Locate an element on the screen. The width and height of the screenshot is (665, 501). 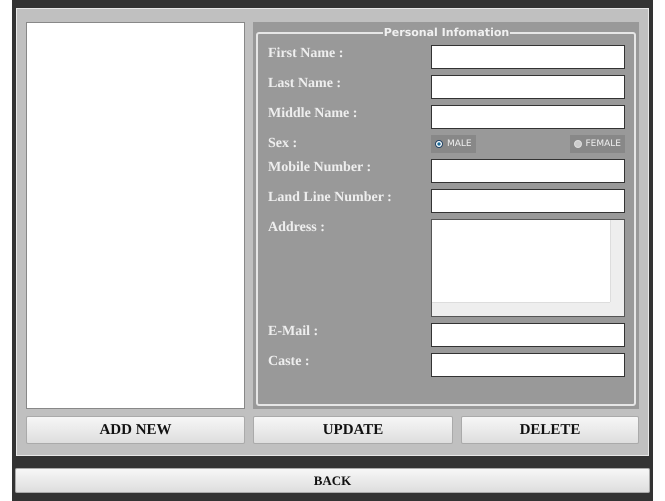
action-button: UPDATE is located at coordinates (353, 430).